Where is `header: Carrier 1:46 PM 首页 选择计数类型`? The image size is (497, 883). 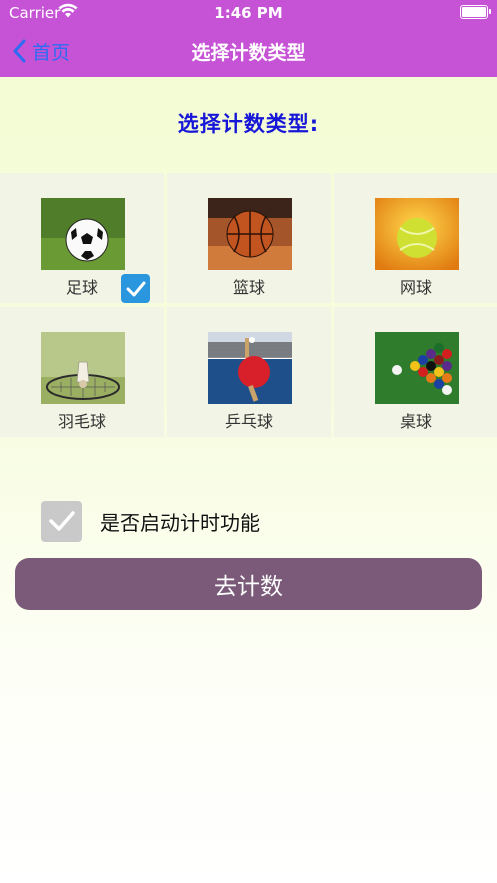
header: Carrier 1:46 PM 首页 选择计数类型 is located at coordinates (248, 38).